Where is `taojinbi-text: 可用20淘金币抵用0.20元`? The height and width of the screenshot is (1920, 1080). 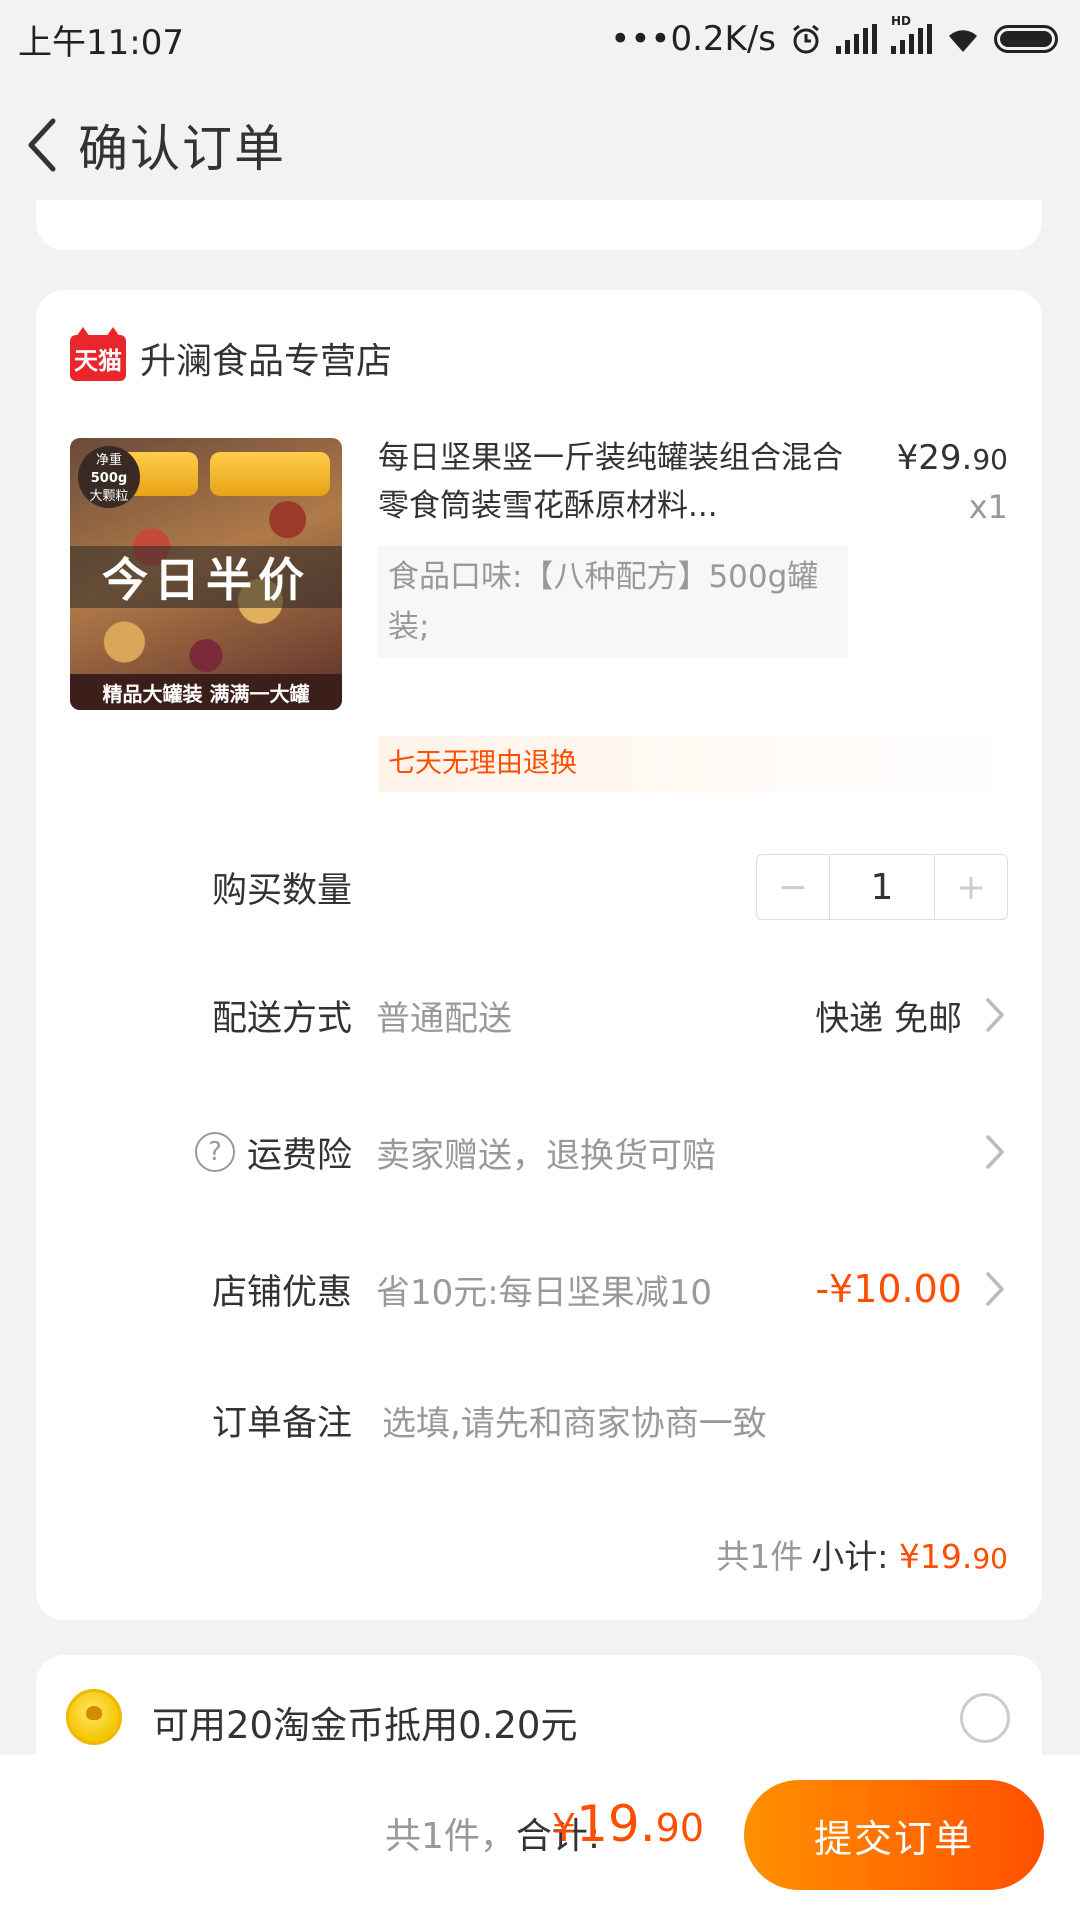
taojinbi-text: 可用20淘金币抵用0.20元 is located at coordinates (365, 1725).